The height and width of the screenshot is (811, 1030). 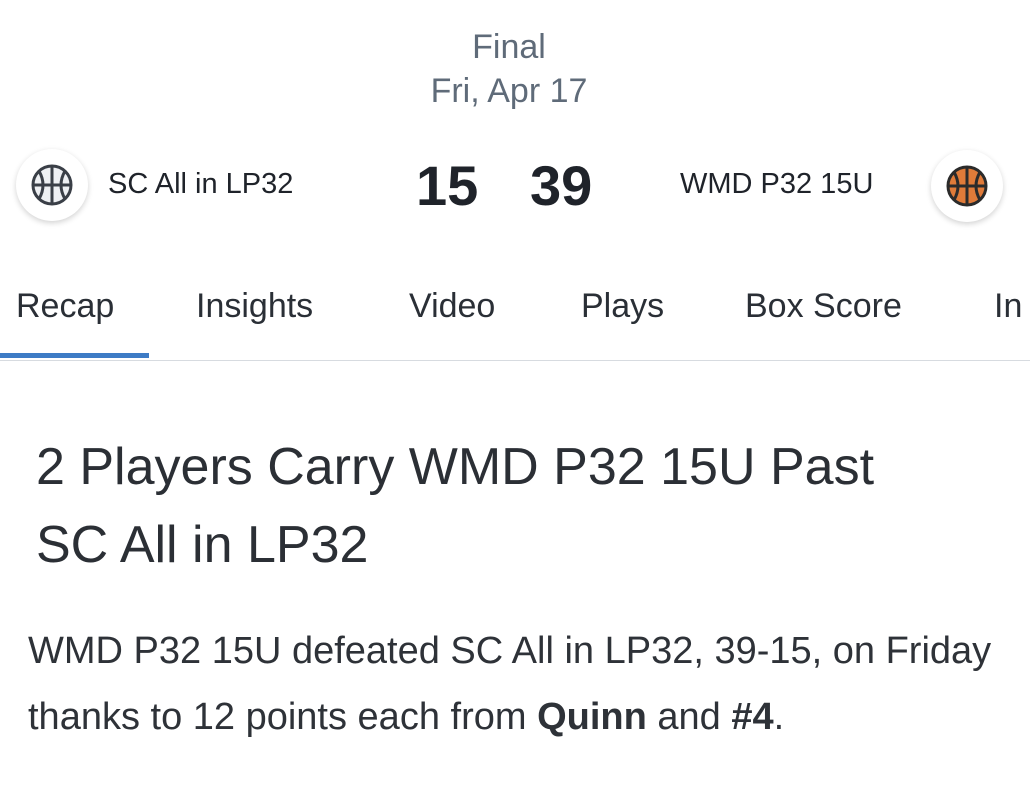 I want to click on tab-box-score: Box Score, so click(x=823, y=306).